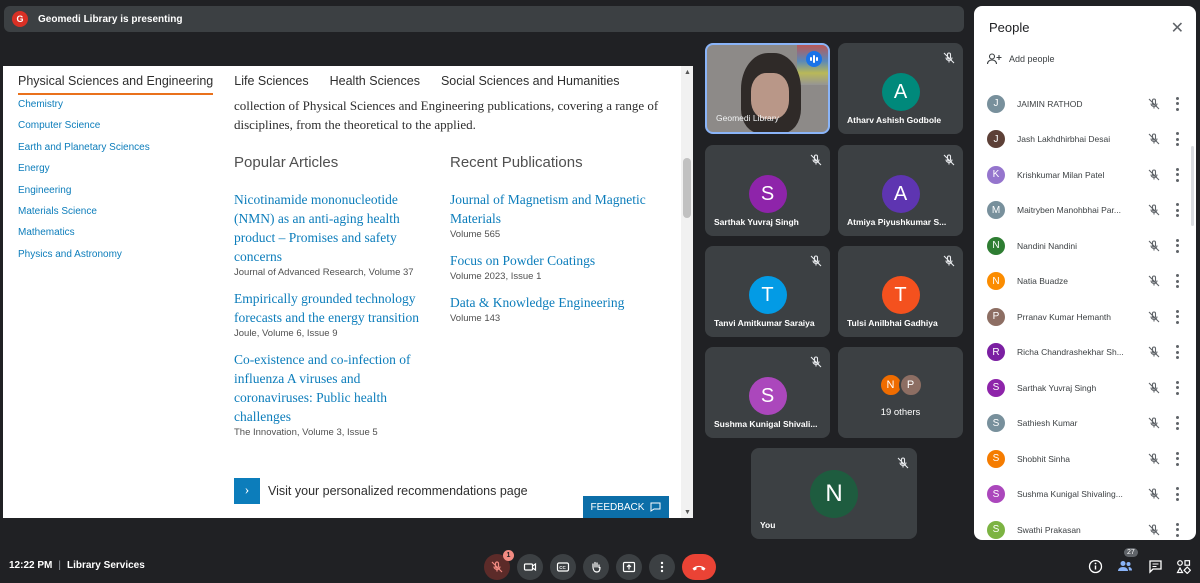 This screenshot has width=1200, height=583. What do you see at coordinates (247, 491) in the screenshot?
I see `chevron-right-icon: ›` at bounding box center [247, 491].